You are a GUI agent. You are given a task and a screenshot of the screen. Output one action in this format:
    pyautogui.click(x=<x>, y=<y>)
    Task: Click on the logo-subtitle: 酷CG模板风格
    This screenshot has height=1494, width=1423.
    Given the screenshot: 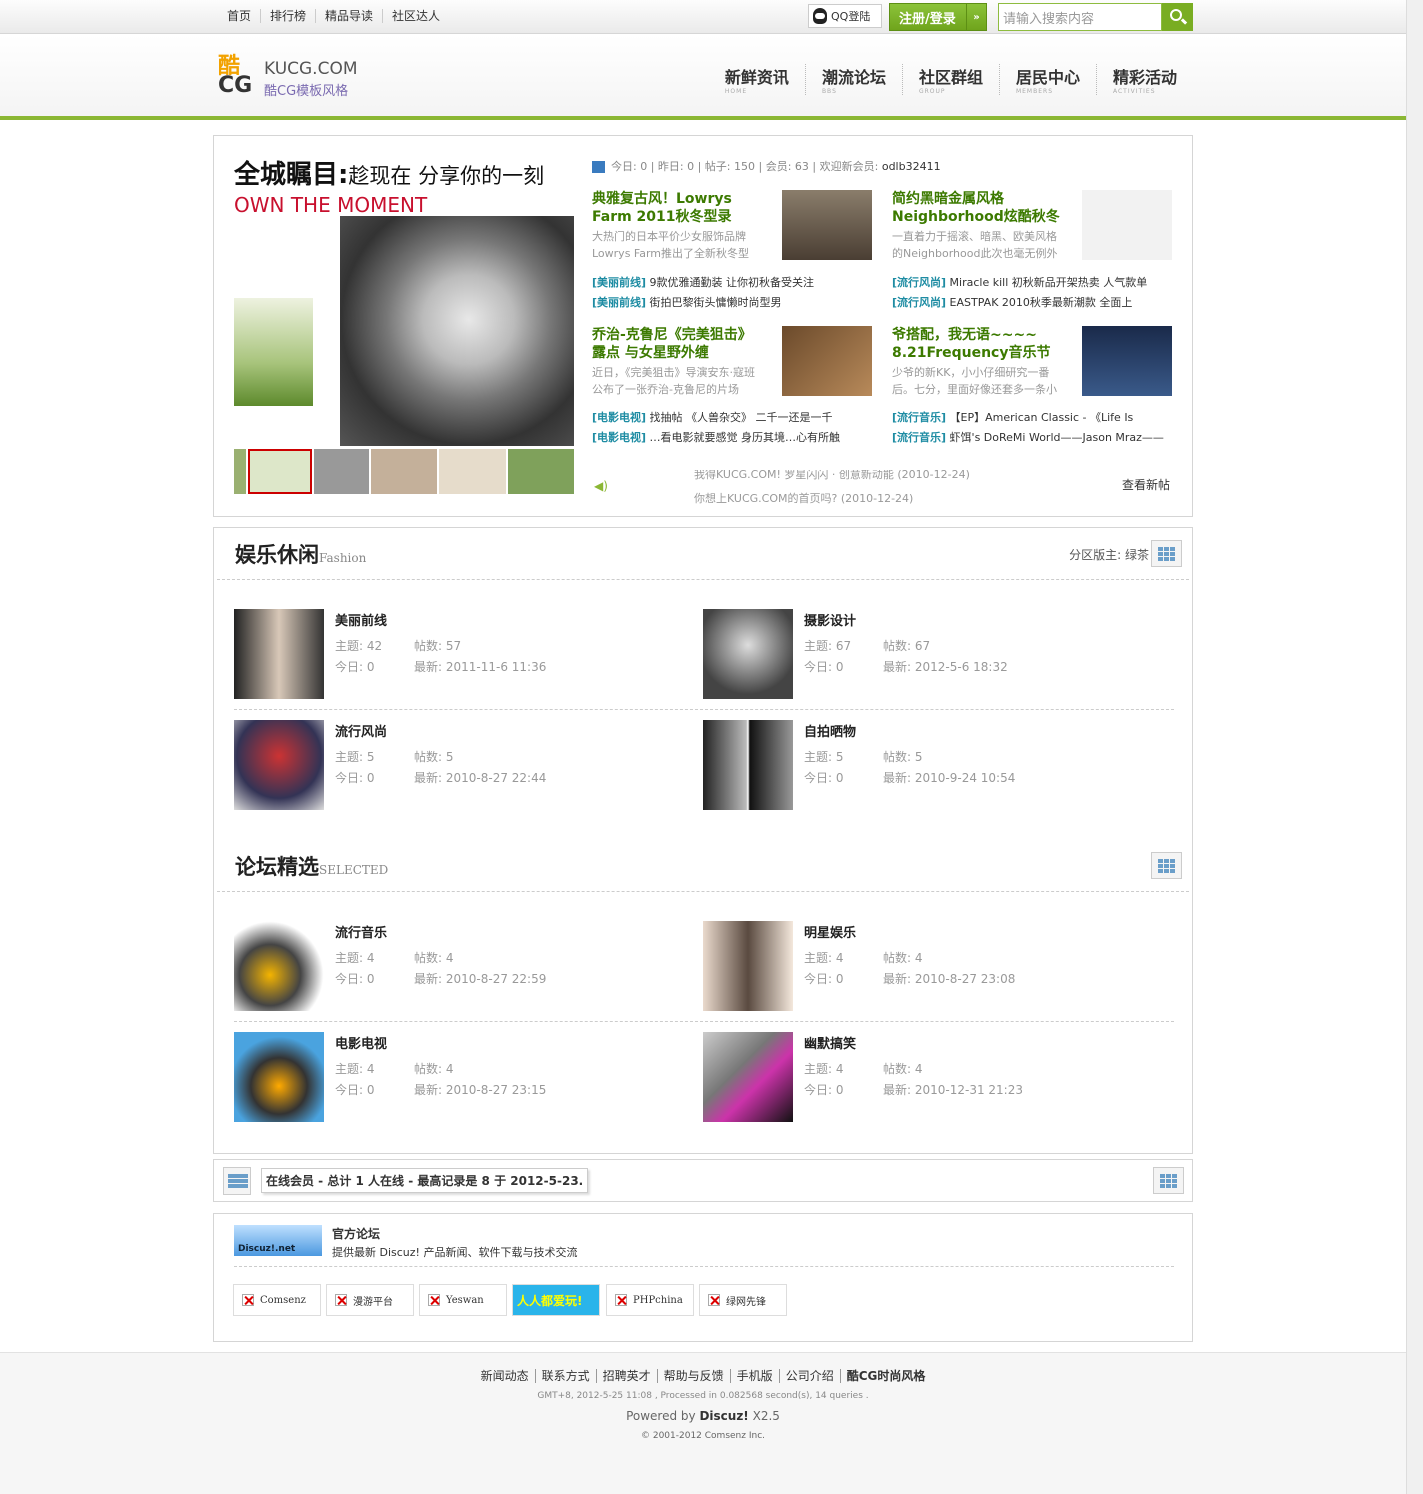 What is the action you would take?
    pyautogui.click(x=306, y=91)
    